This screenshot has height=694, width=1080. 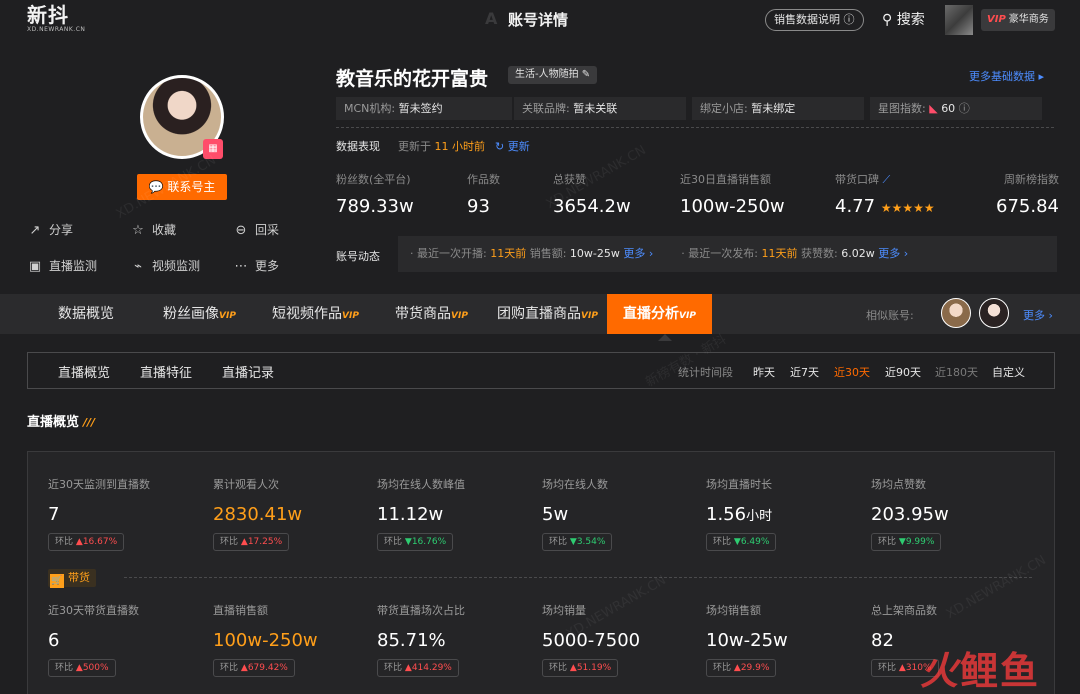 I want to click on fire-icon: 火, so click(x=940, y=671).